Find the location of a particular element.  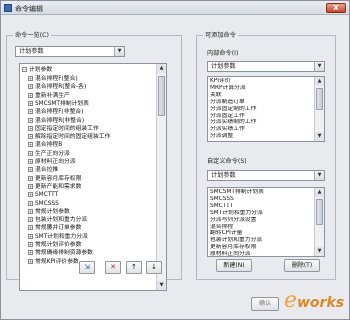

tree-item-label: SMCTTT is located at coordinates (47, 195).